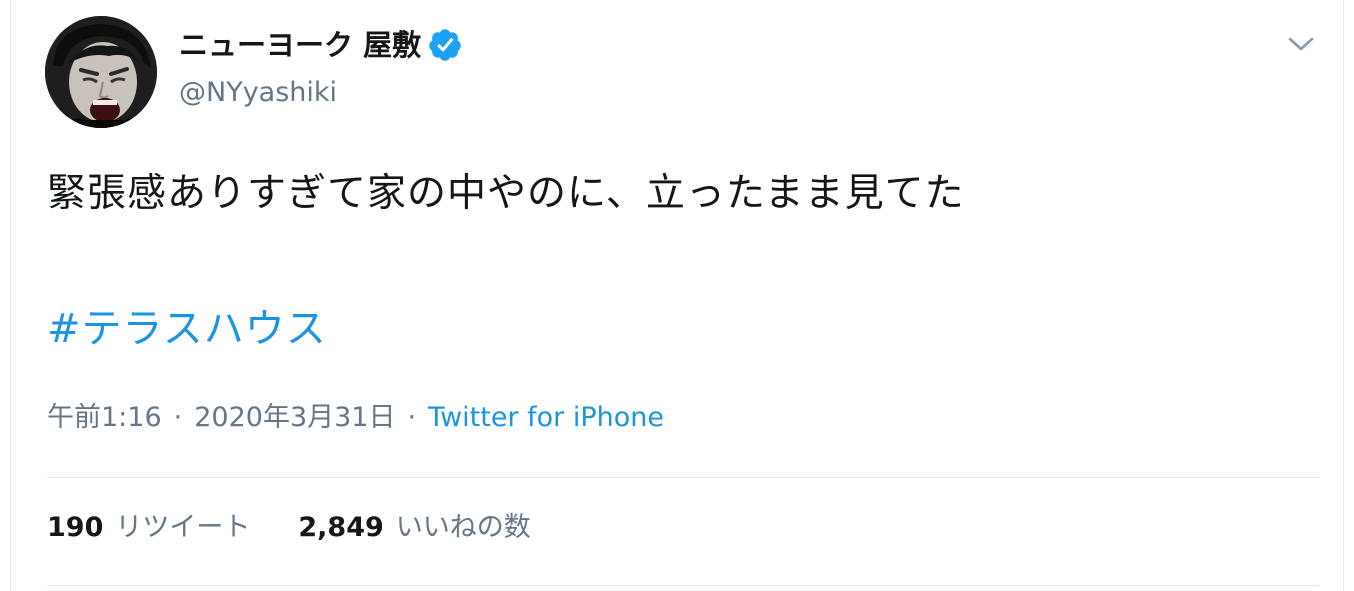 The width and height of the screenshot is (1354, 591). What do you see at coordinates (104, 418) in the screenshot?
I see `tweet-time: 午前1:16` at bounding box center [104, 418].